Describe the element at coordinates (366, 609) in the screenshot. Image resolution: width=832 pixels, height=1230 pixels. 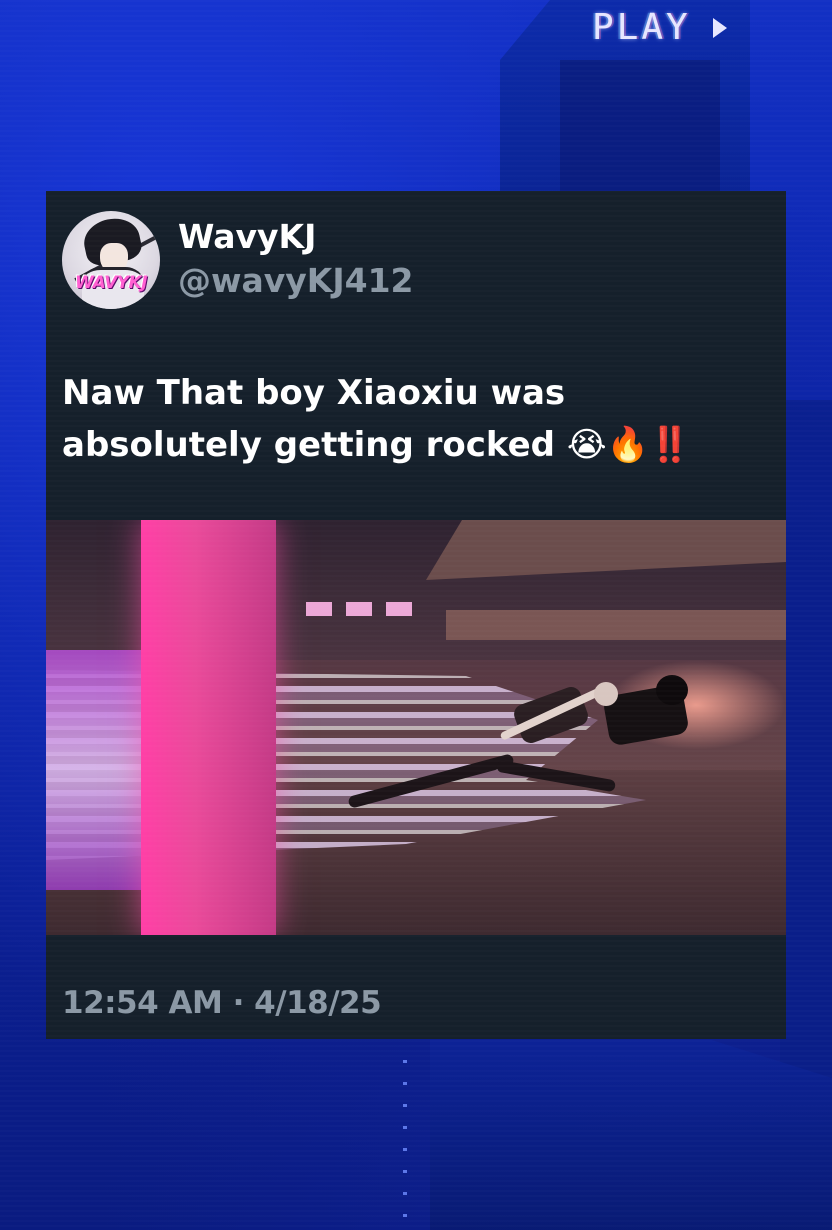
I see `scene-ceiling-lights` at that location.